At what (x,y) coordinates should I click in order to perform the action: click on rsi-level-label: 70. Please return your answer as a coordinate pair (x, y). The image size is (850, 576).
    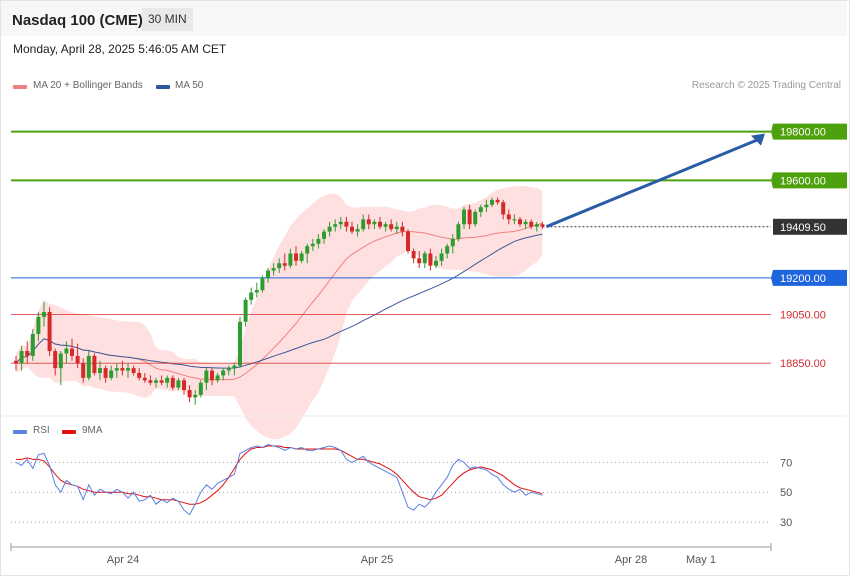
    Looking at the image, I should click on (786, 463).